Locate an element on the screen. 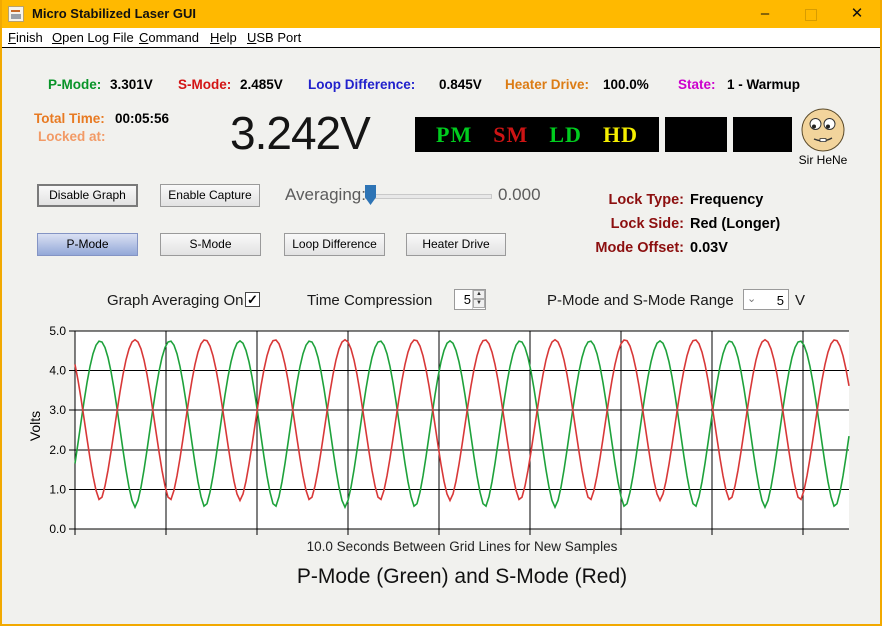 Image resolution: width=882 pixels, height=626 pixels. chart-title: P-Mode (Green) and S-Mode (Red) is located at coordinates (462, 576).